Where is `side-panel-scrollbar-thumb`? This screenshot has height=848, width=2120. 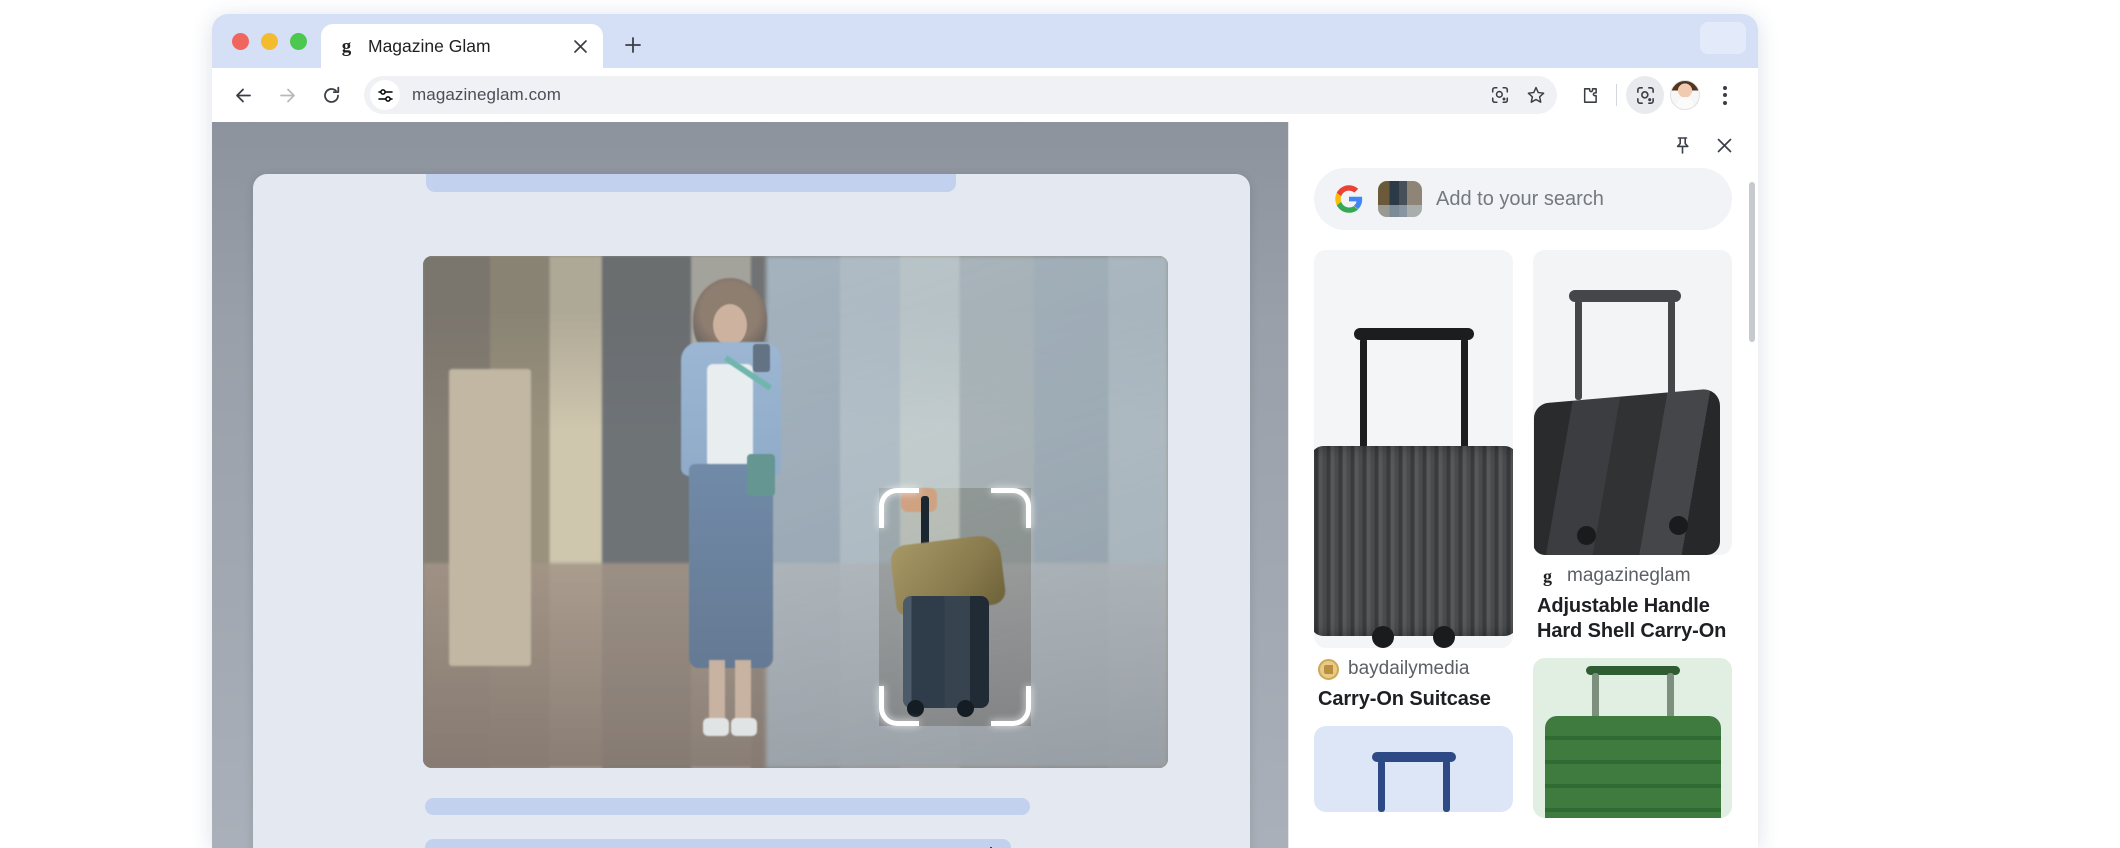 side-panel-scrollbar-thumb is located at coordinates (1752, 262).